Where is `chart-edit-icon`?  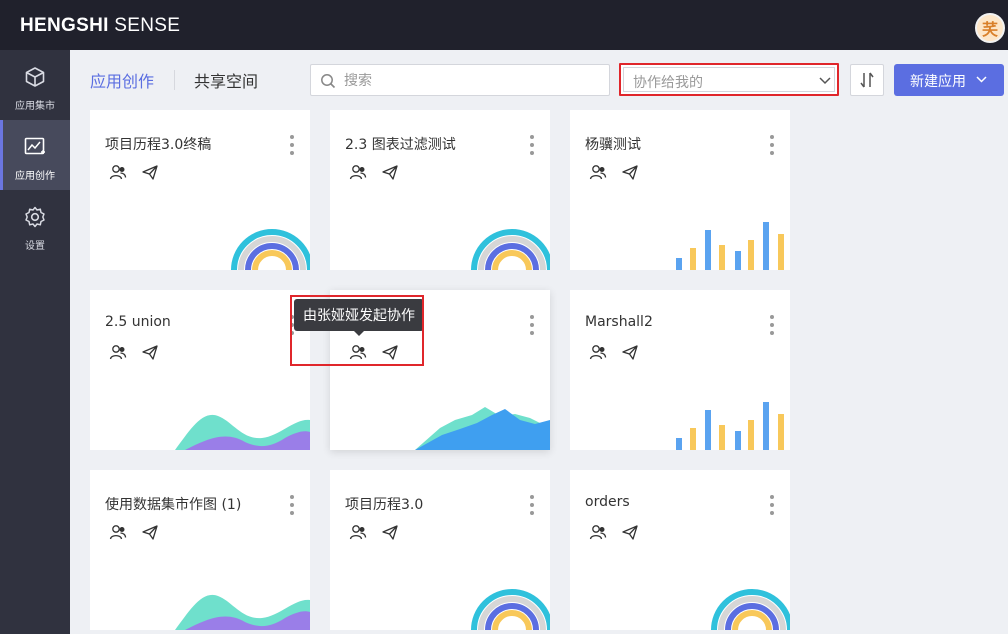 chart-edit-icon is located at coordinates (34, 146).